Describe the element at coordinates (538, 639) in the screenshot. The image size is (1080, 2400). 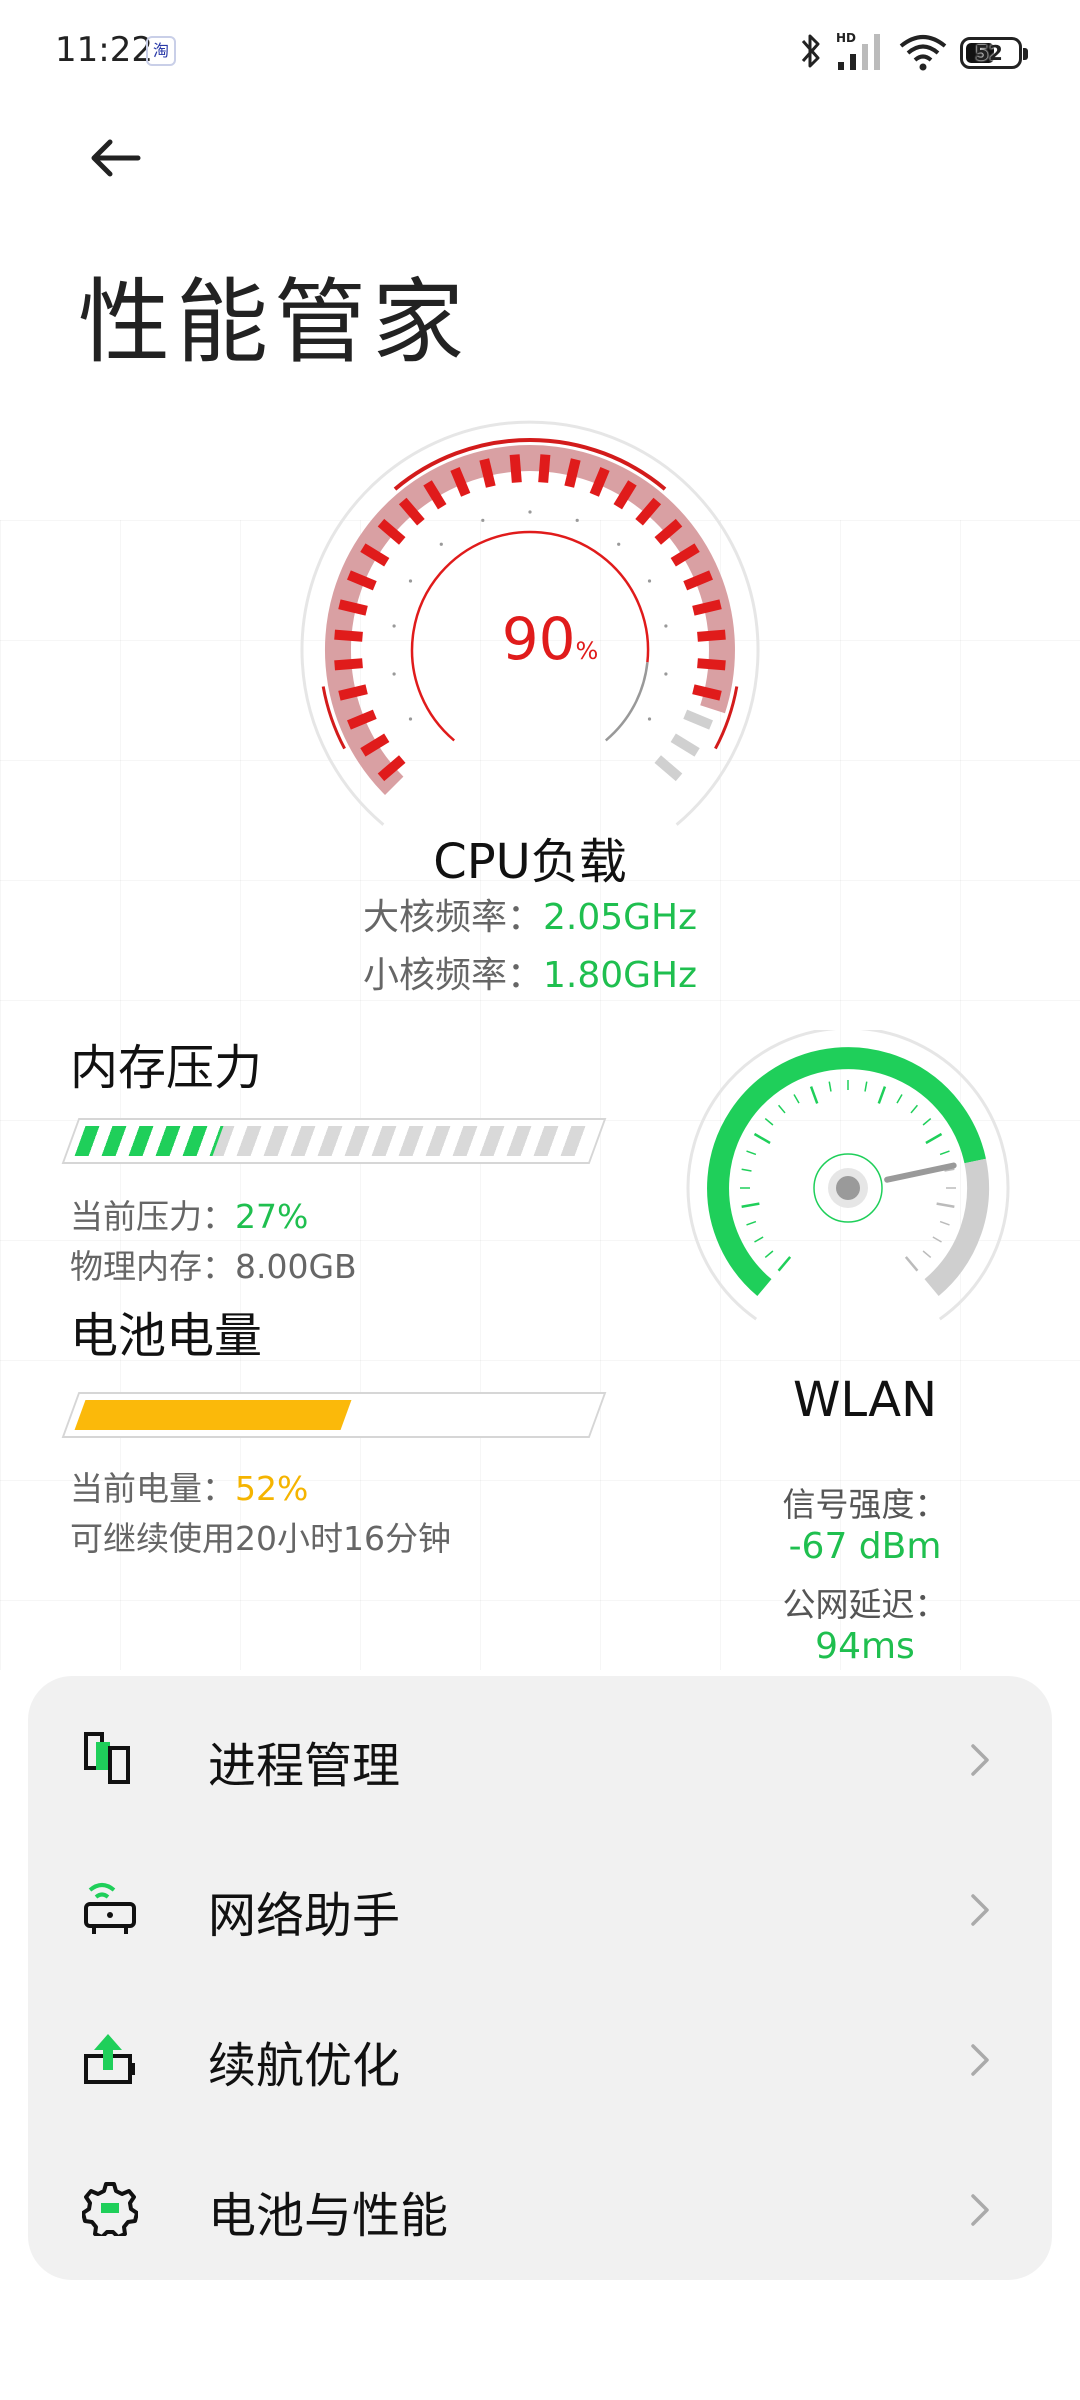
I see `cpu-load-number: 90` at that location.